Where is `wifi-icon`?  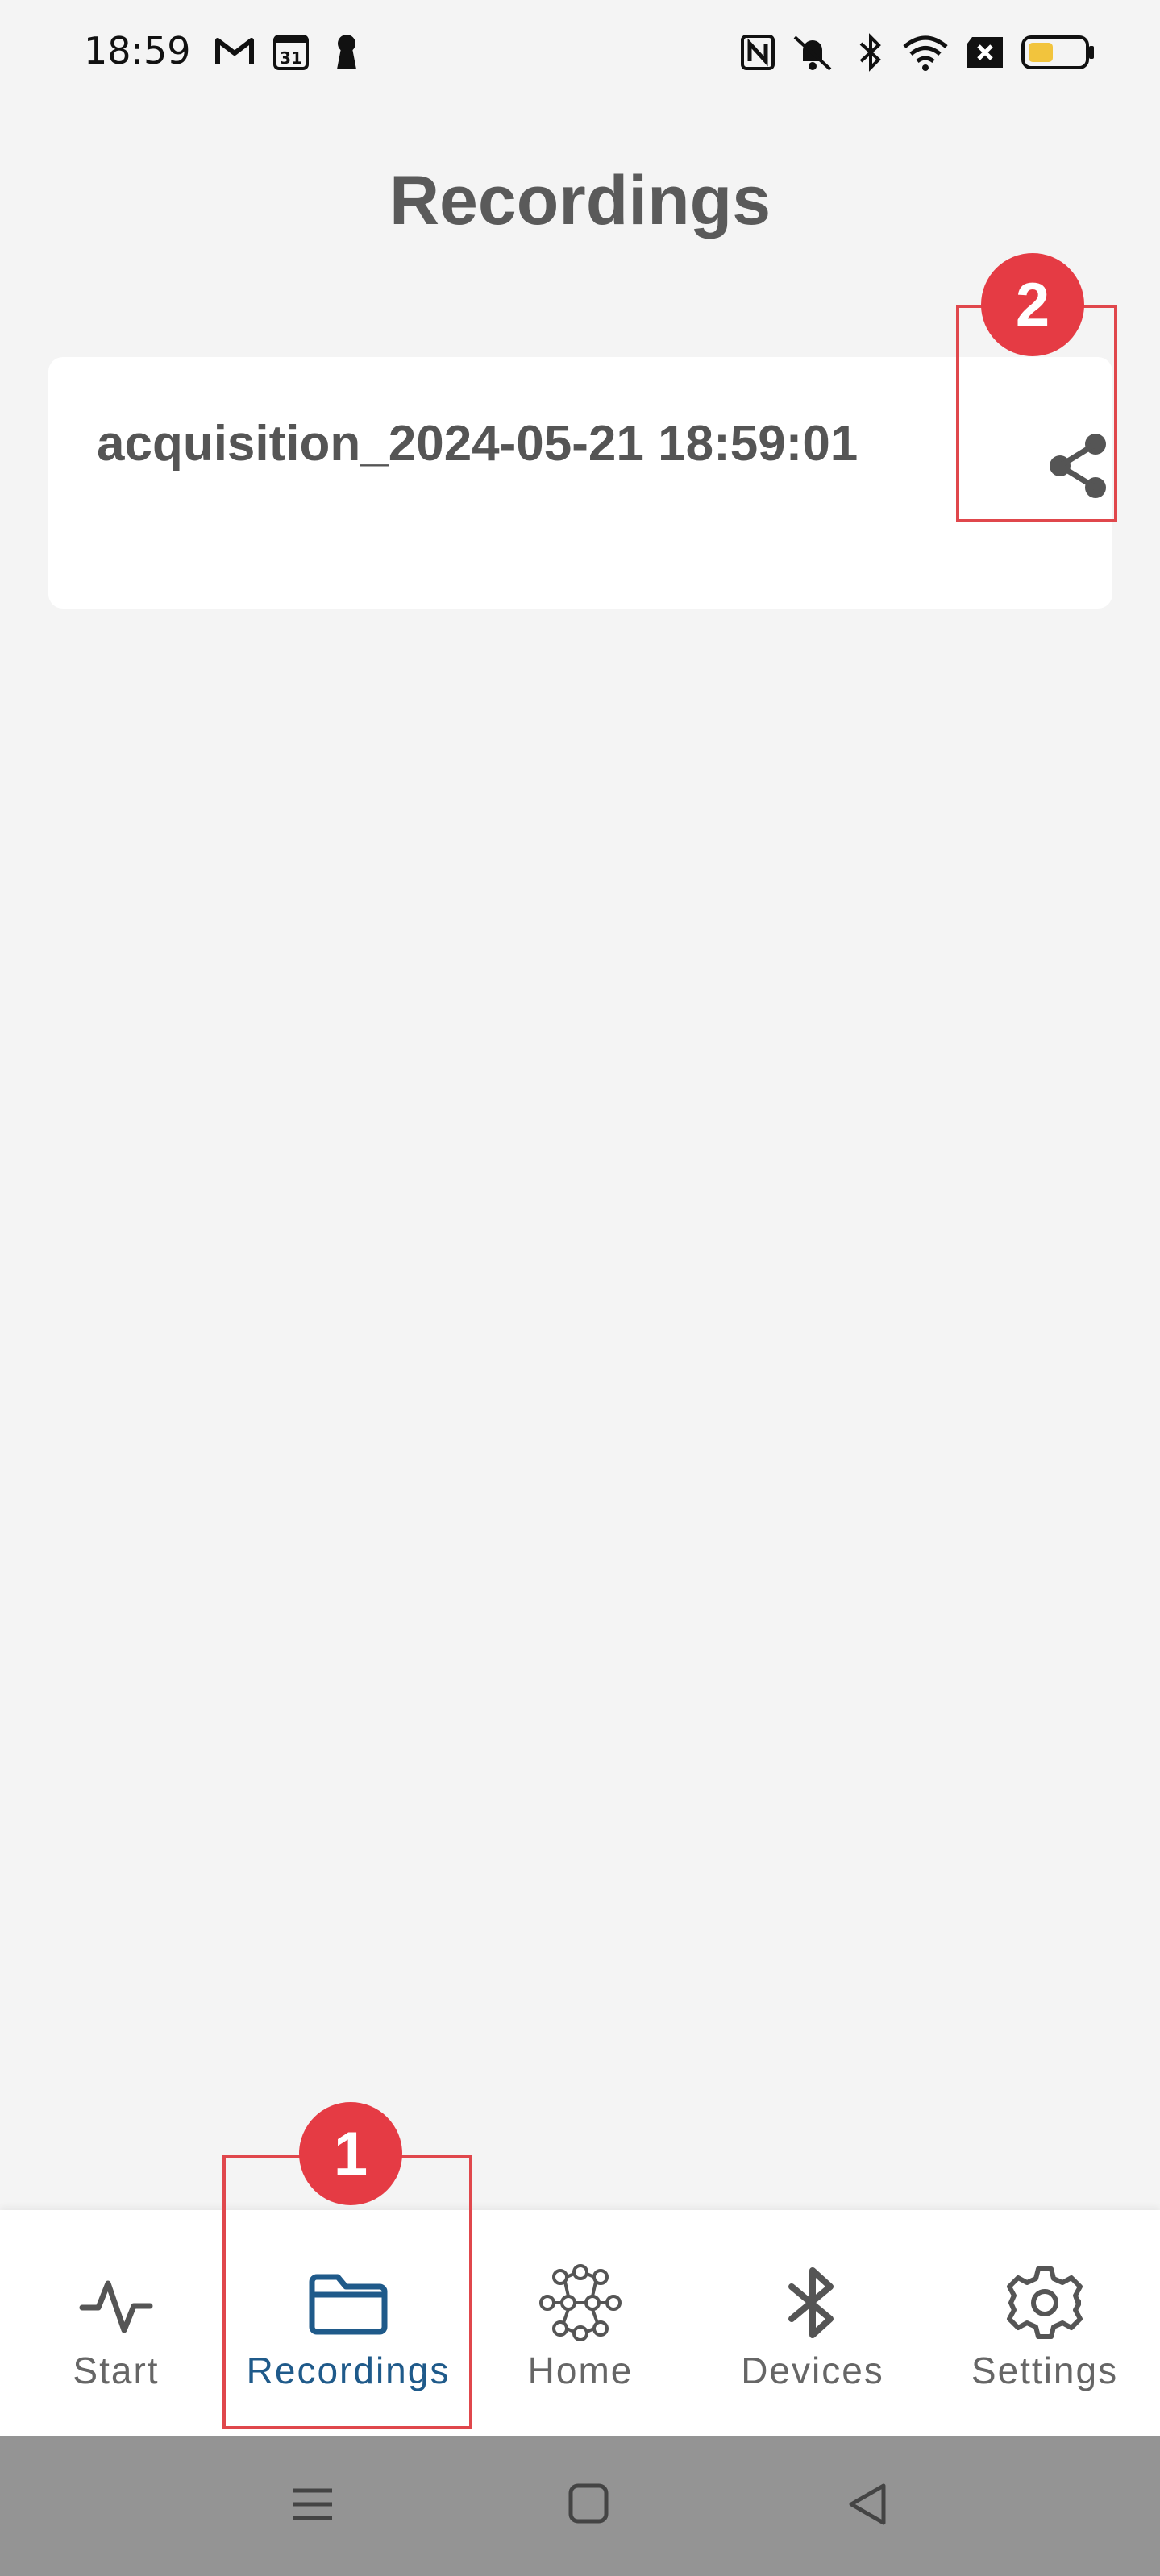
wifi-icon is located at coordinates (925, 53).